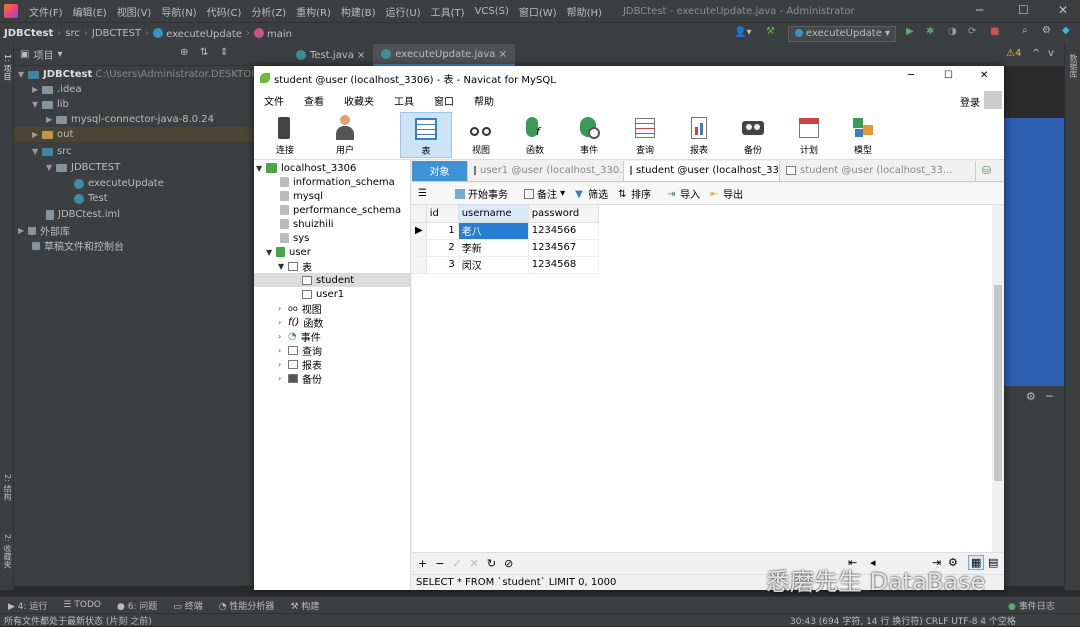 The height and width of the screenshot is (627, 1080). What do you see at coordinates (442, 265) in the screenshot?
I see `cell-id: 3` at bounding box center [442, 265].